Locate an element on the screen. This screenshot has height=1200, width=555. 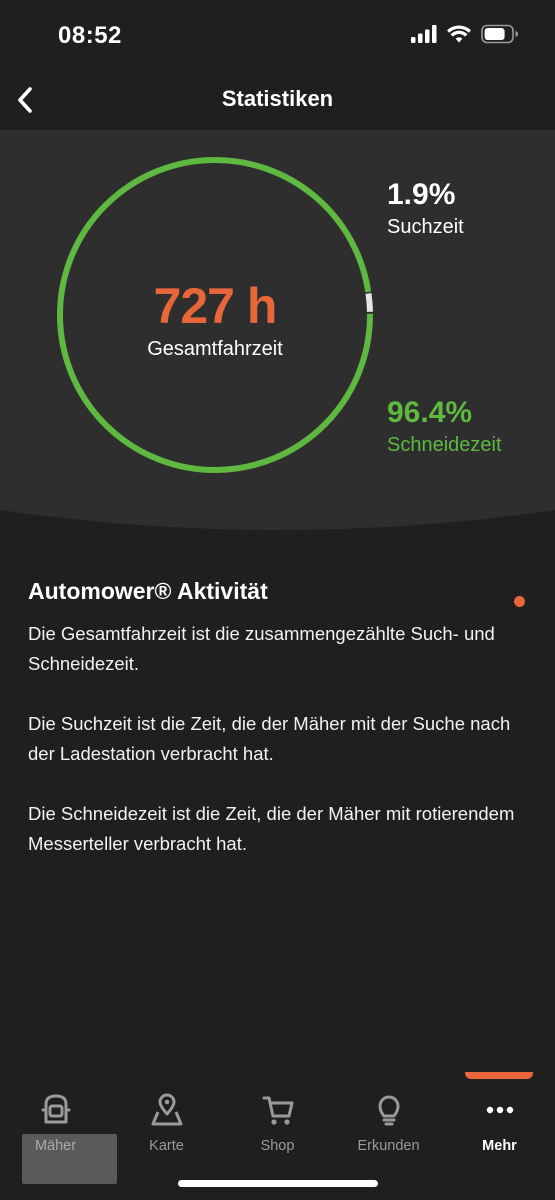
home-indicator is located at coordinates (278, 1183).